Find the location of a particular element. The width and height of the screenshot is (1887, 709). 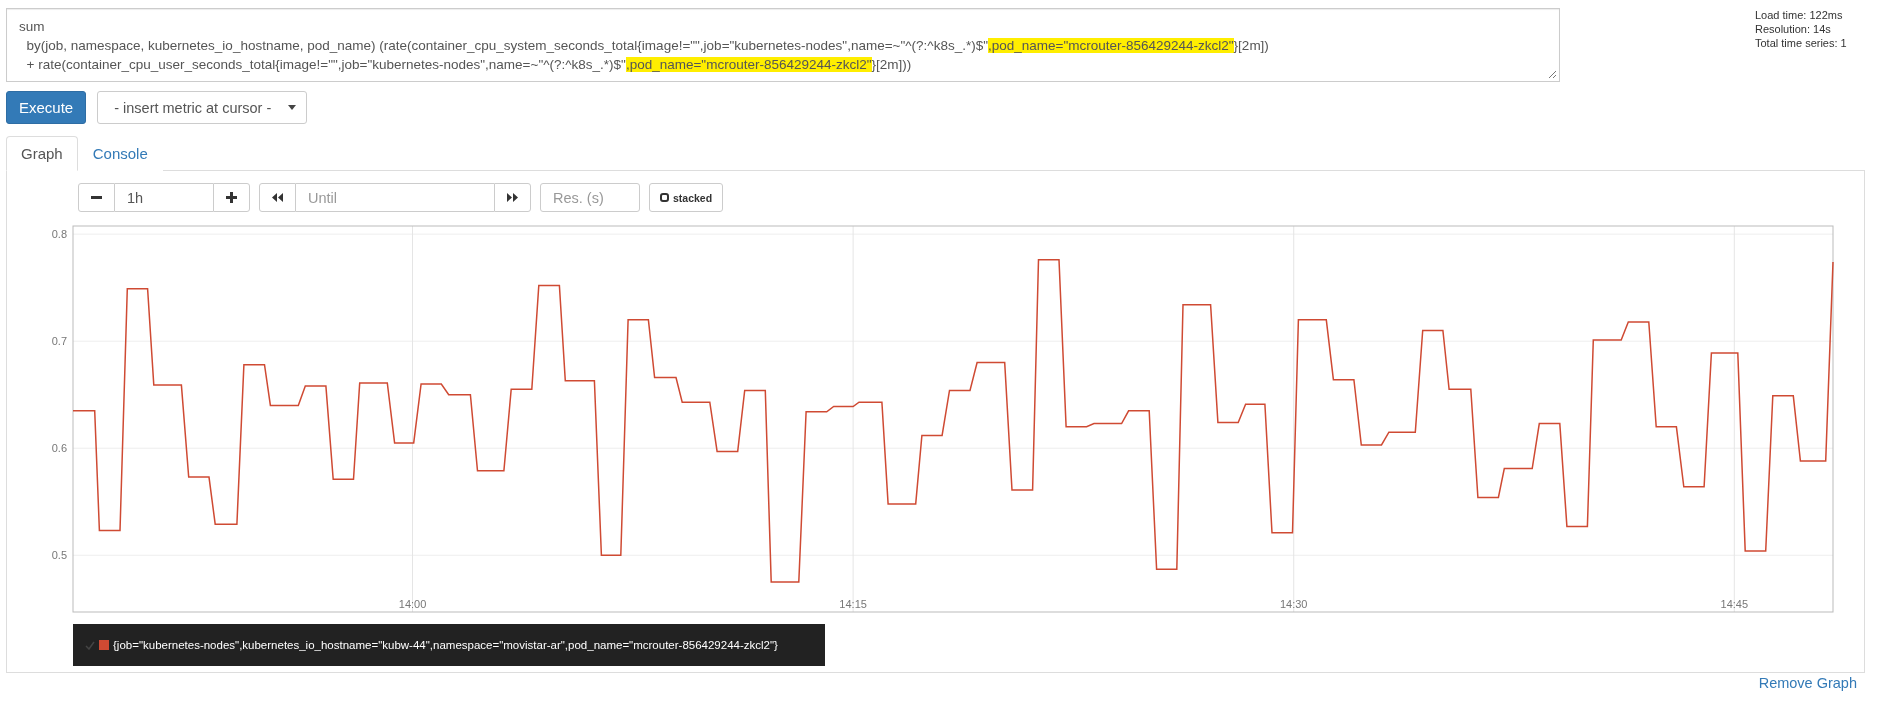

y-tick-label: 0.6 is located at coordinates (59, 448).